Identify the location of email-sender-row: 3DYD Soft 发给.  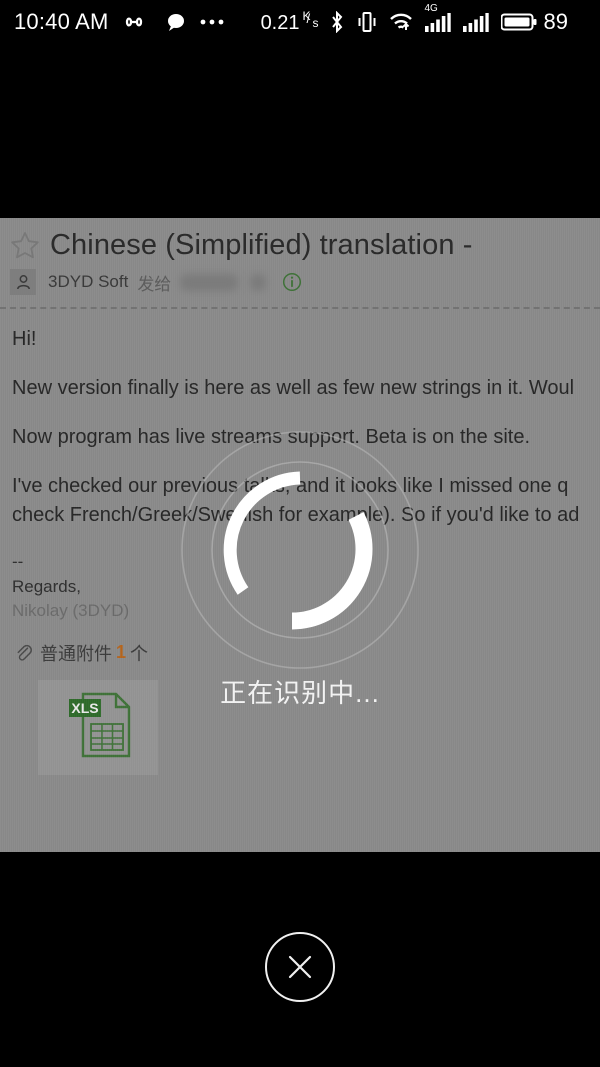
(300, 279).